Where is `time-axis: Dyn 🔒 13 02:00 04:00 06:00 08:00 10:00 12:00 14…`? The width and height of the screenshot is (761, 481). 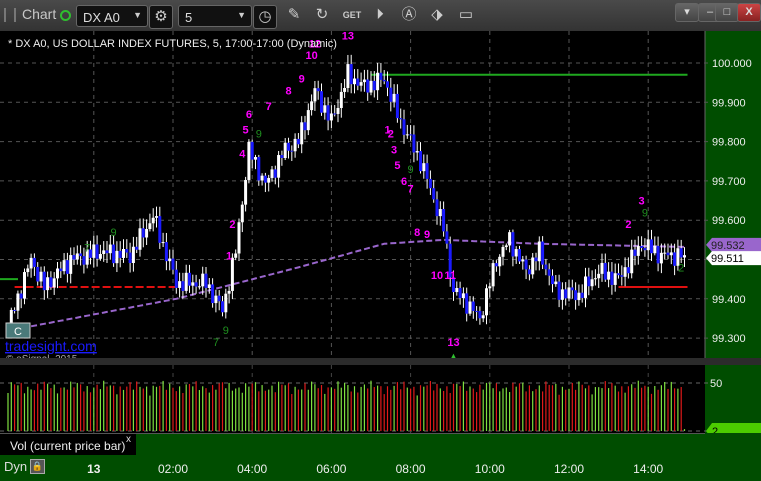
time-axis: Dyn 🔒 13 02:00 04:00 06:00 08:00 10:00 12:00 14… is located at coordinates (380, 468).